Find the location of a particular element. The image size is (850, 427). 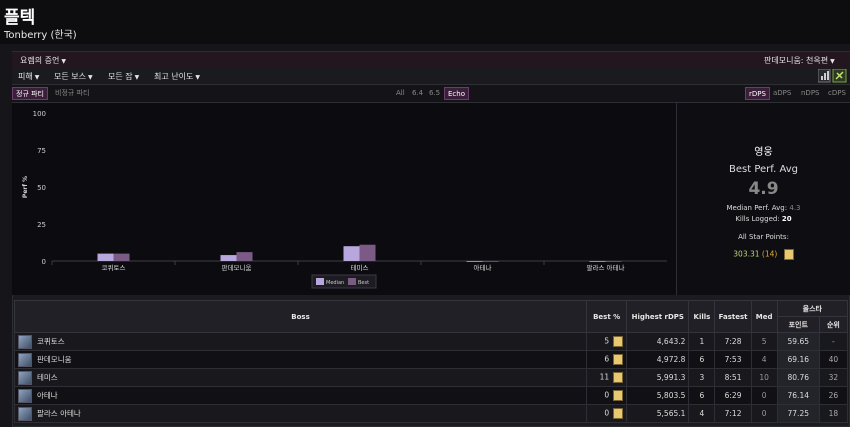

tab-ndps: nDPS is located at coordinates (810, 93).